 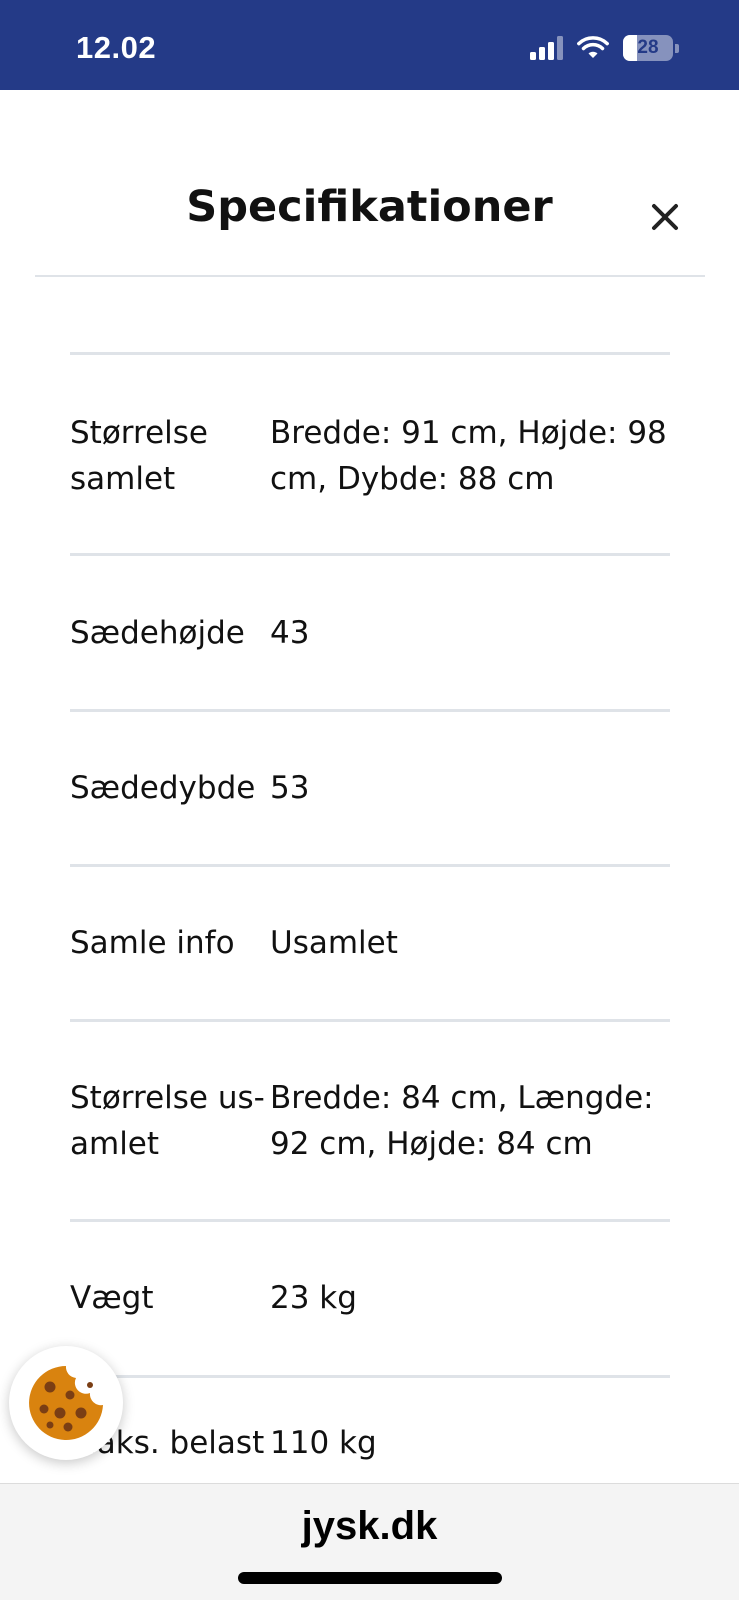 What do you see at coordinates (170, 1298) in the screenshot?
I see `spec-label: Vægt` at bounding box center [170, 1298].